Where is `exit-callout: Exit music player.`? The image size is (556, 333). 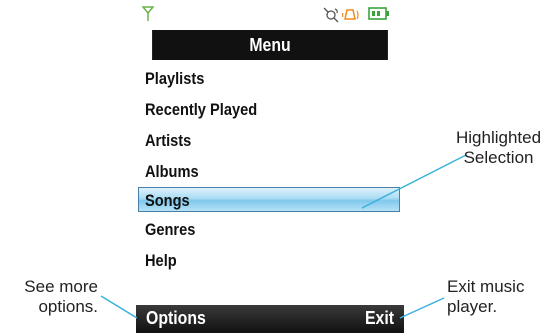 exit-callout: Exit music player. is located at coordinates (485, 297).